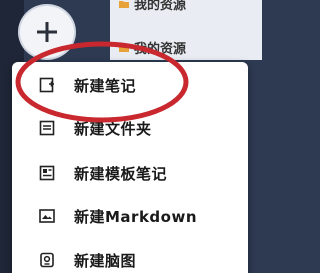 Image resolution: width=320 pixels, height=273 pixels. I want to click on new-item-button, so click(47, 32).